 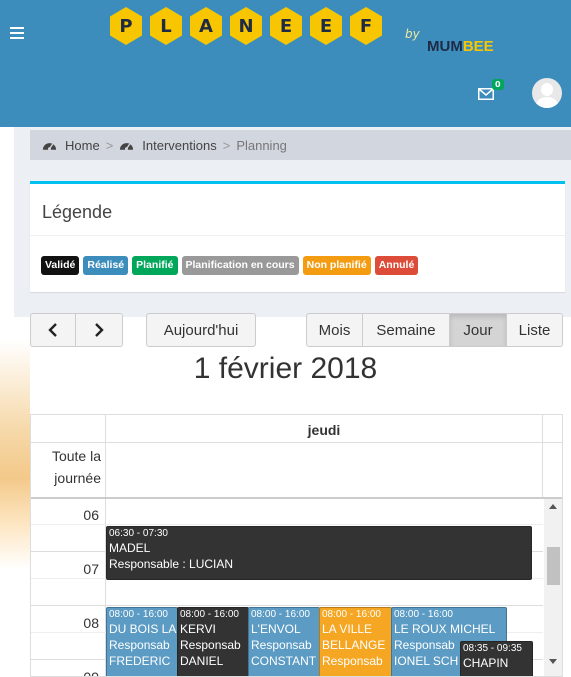 I want to click on chevron-left-icon, so click(x=52, y=330).